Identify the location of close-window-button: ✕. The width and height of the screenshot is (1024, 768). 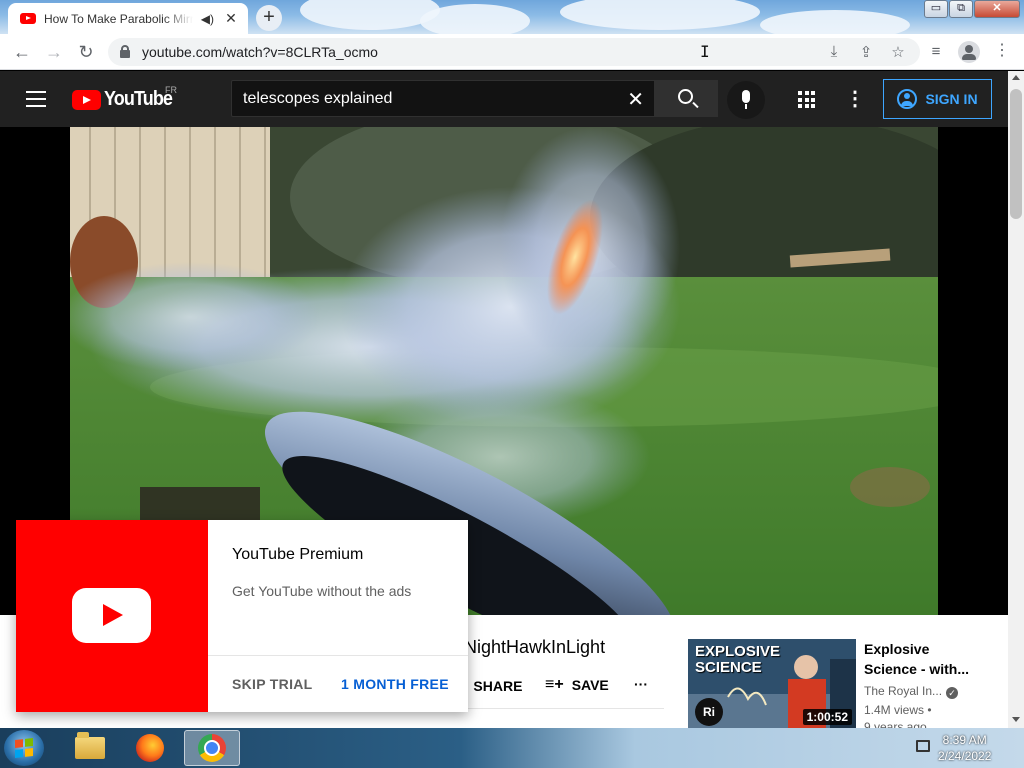
(997, 9).